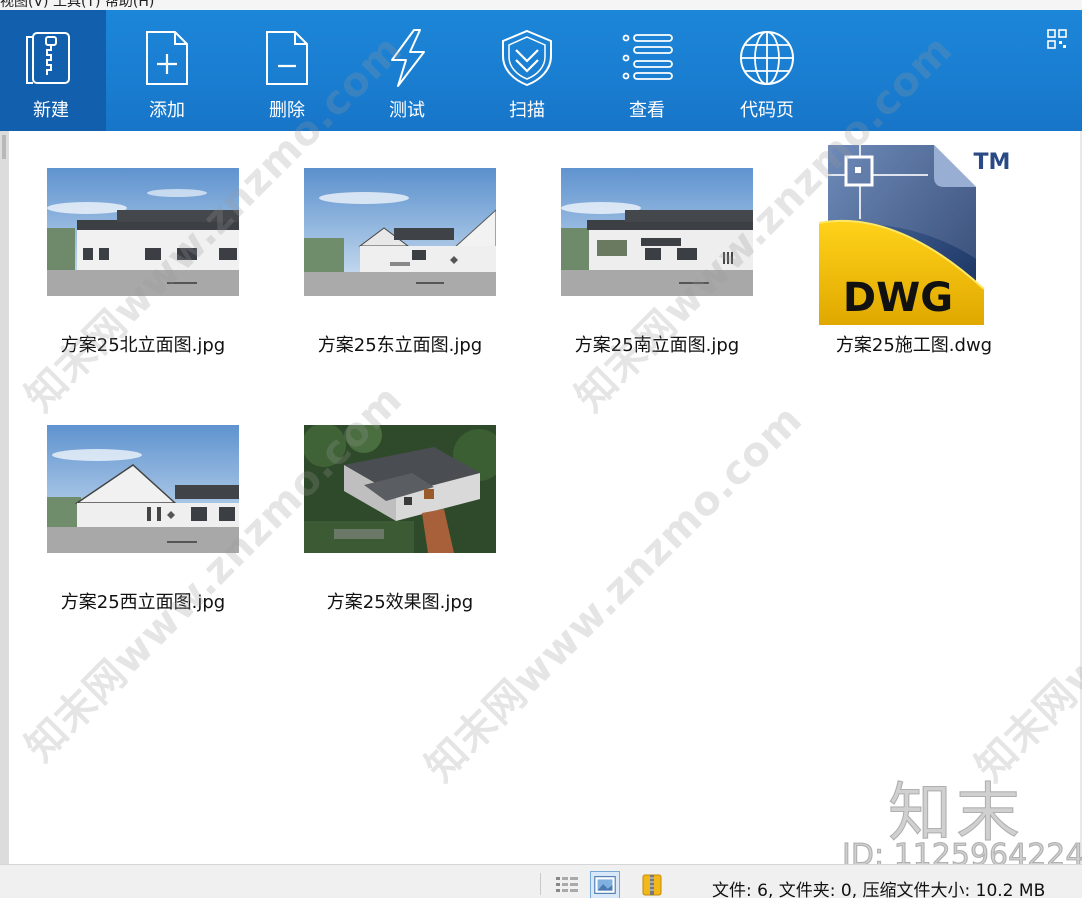 The height and width of the screenshot is (898, 1082). Describe the element at coordinates (567, 885) in the screenshot. I see `details-view-icon` at that location.